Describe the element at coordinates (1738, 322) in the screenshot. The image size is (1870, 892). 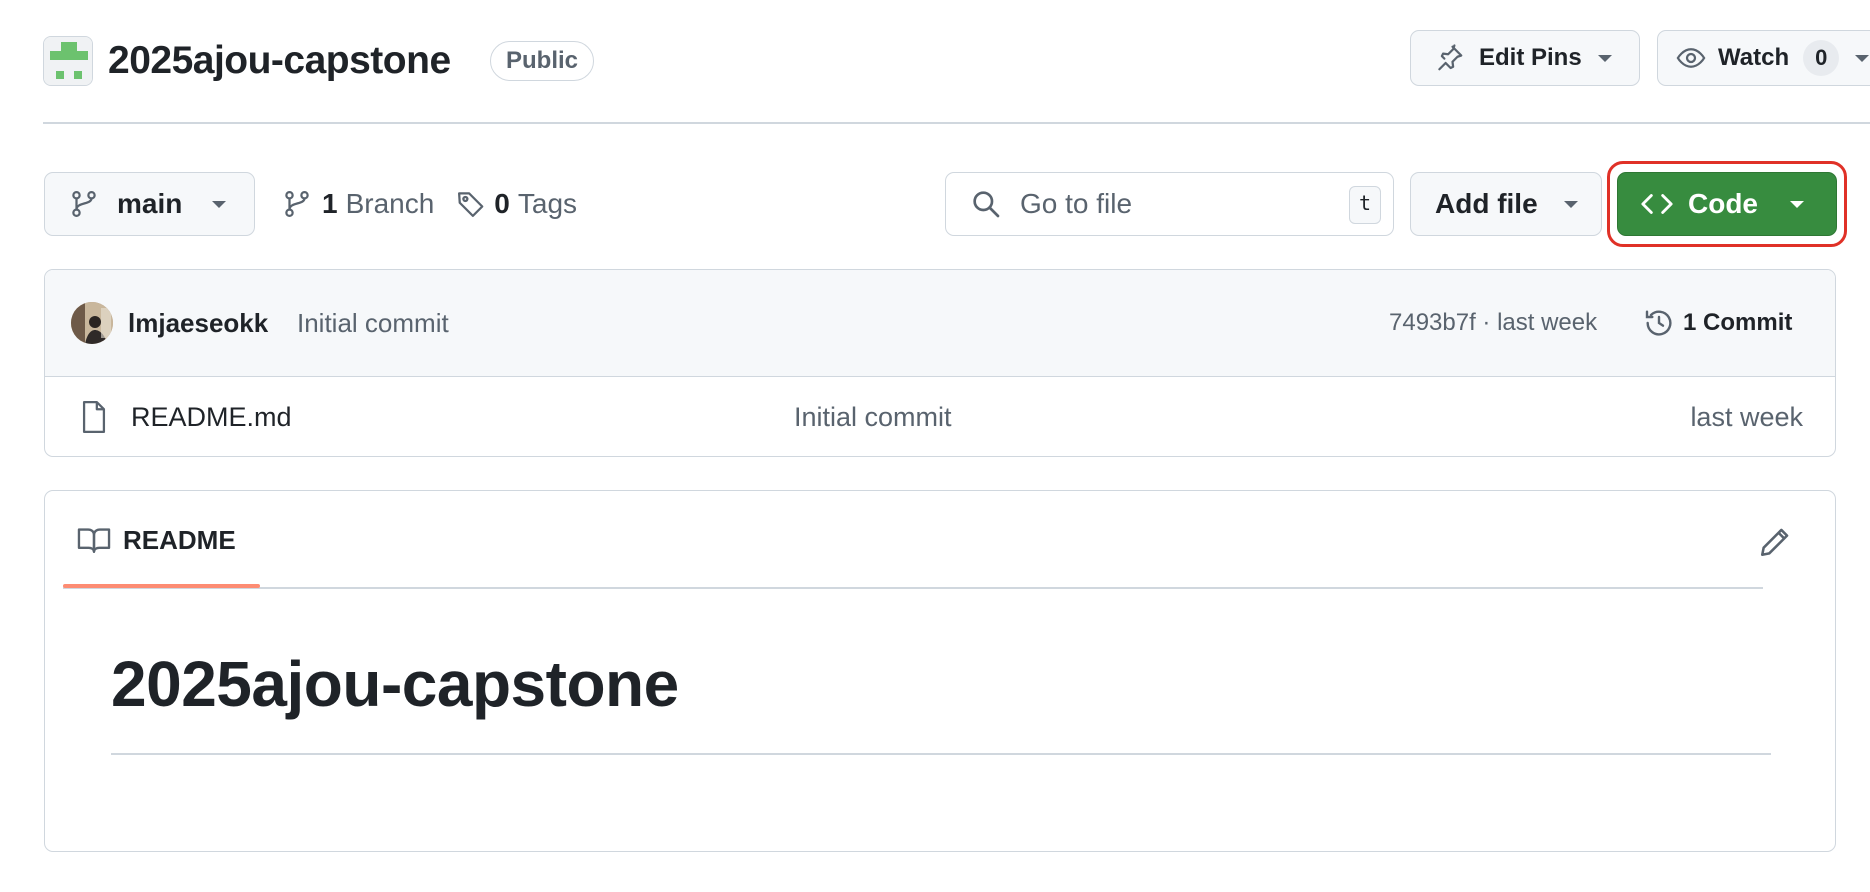
I see `commit-count: 1 Commit` at that location.